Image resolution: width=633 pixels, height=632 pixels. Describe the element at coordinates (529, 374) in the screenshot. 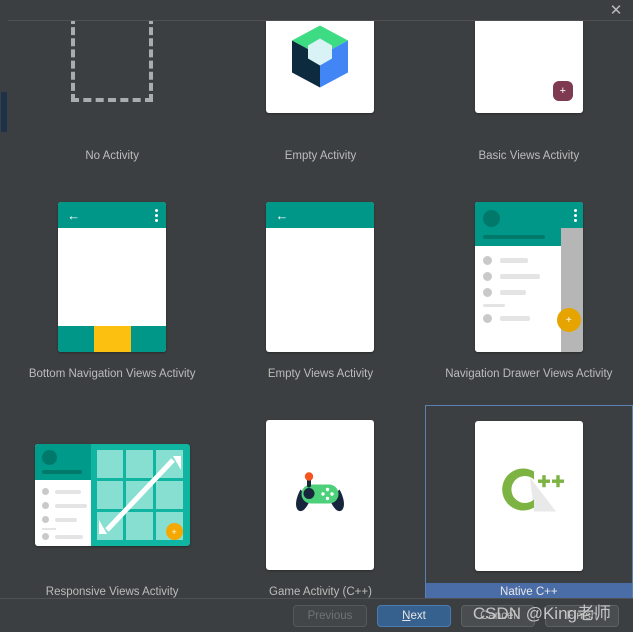

I see `template-label: Navigation Drawer Views Activity` at that location.